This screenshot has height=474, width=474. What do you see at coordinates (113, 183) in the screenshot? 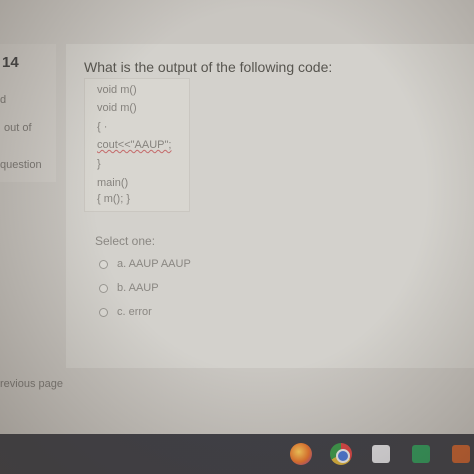
I see `code-line: main()` at bounding box center [113, 183].